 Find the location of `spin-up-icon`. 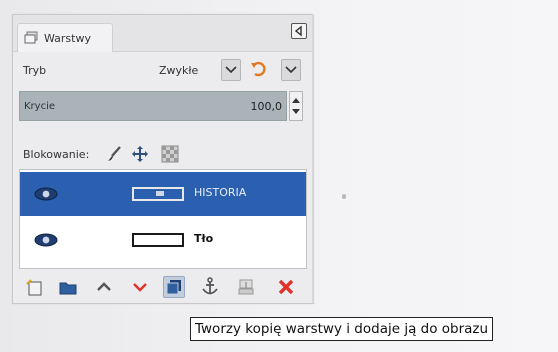

spin-up-icon is located at coordinates (296, 100).